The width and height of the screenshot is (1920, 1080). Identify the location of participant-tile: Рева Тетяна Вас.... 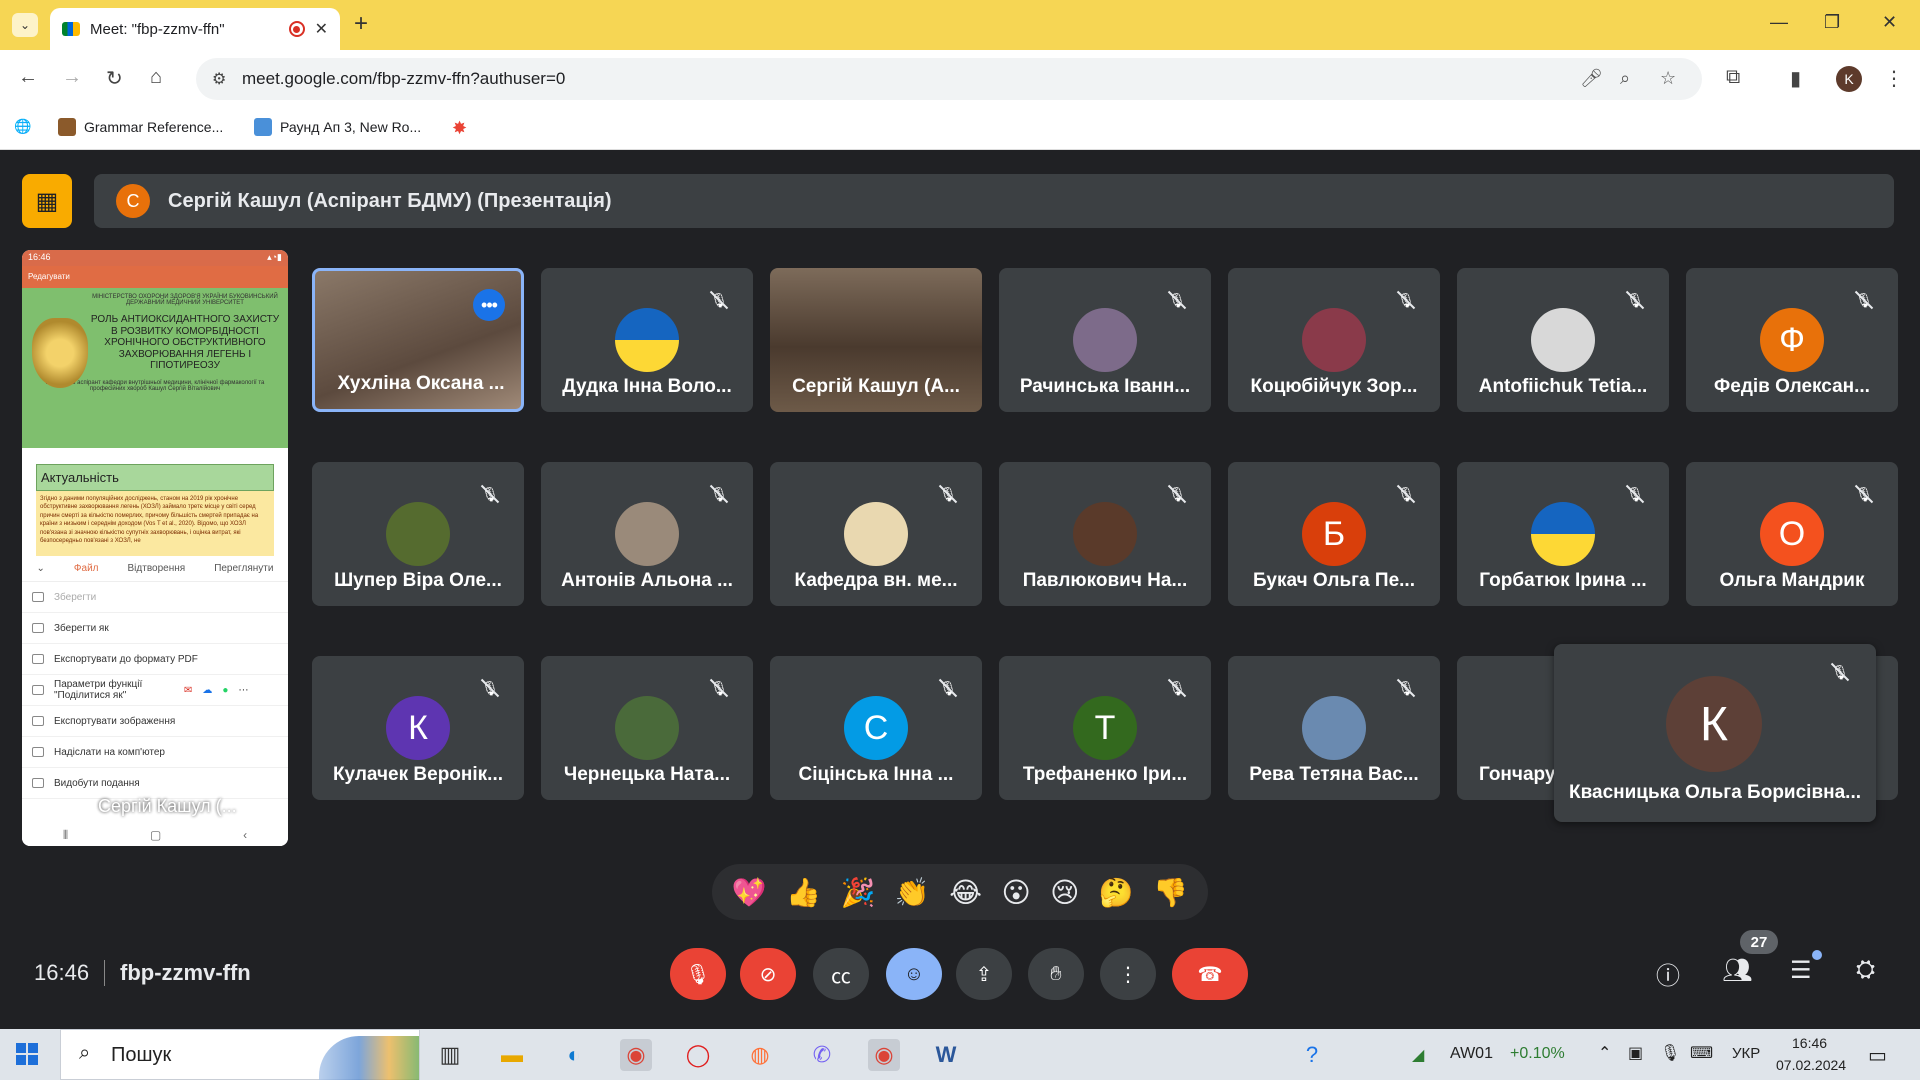
(1334, 728).